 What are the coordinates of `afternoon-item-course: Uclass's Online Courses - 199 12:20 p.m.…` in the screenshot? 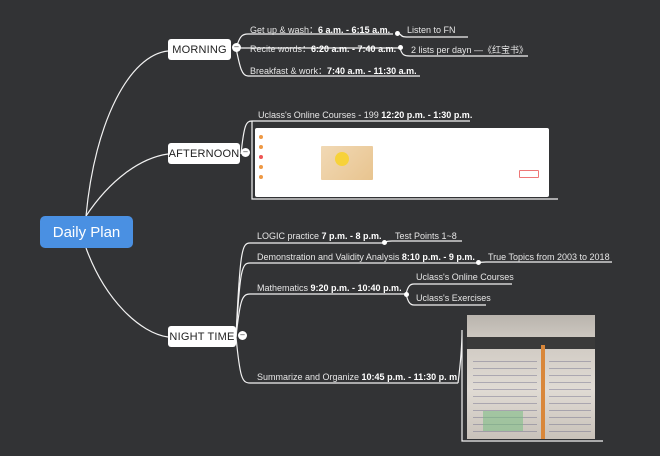 It's located at (365, 115).